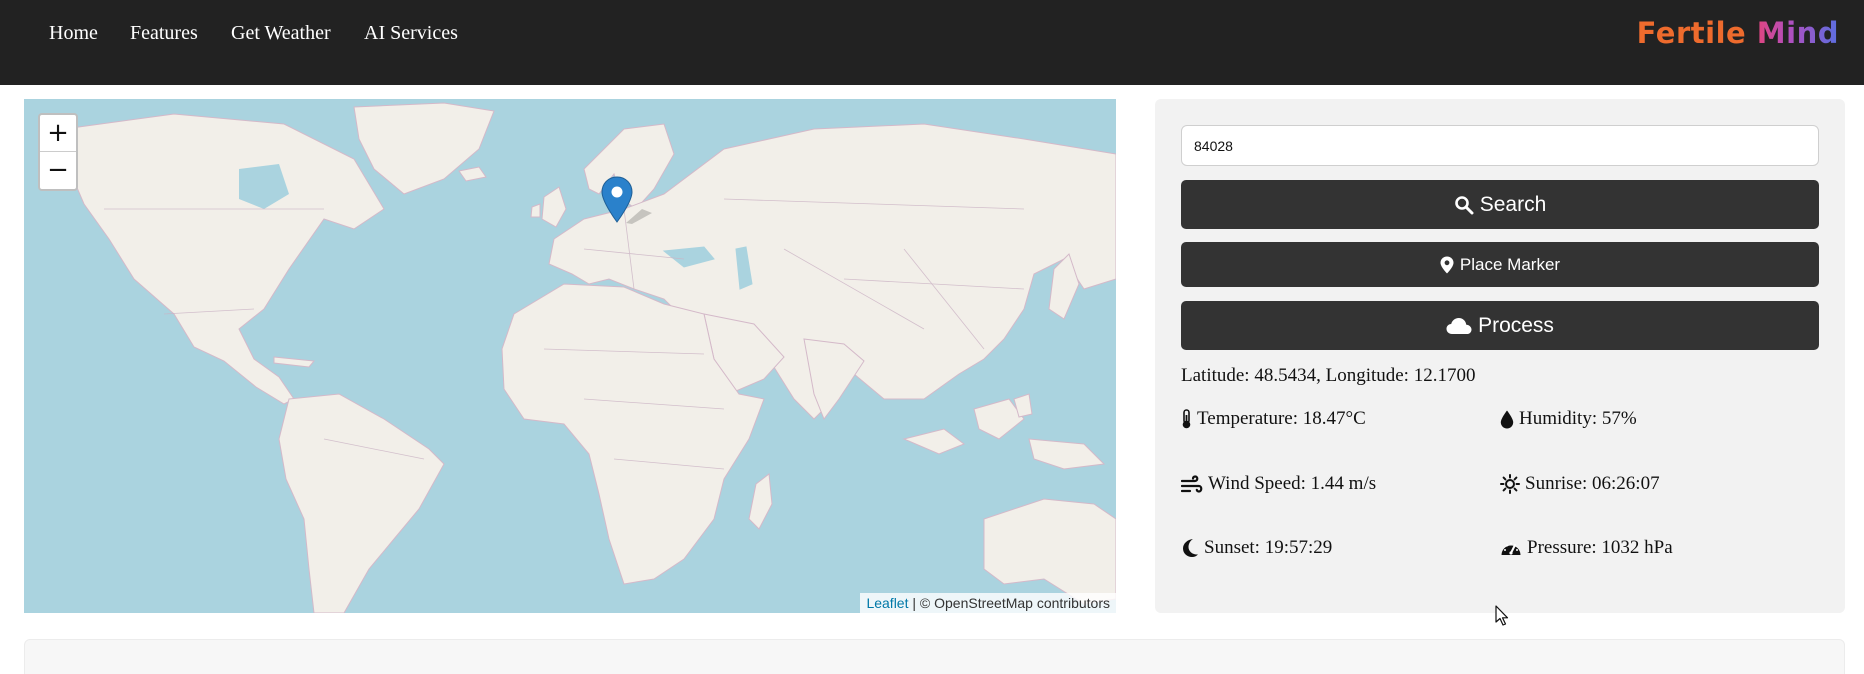  I want to click on pressure-item: Pressure: 1032 hPa, so click(1586, 548).